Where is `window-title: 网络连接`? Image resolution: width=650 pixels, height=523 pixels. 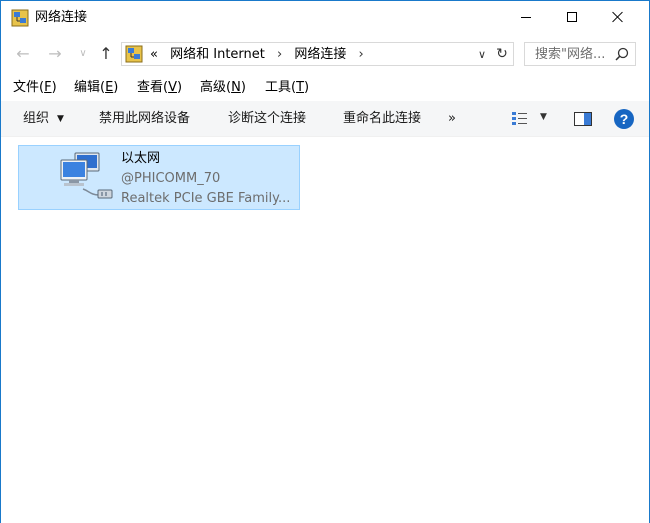
window-title: 网络连接 is located at coordinates (61, 17).